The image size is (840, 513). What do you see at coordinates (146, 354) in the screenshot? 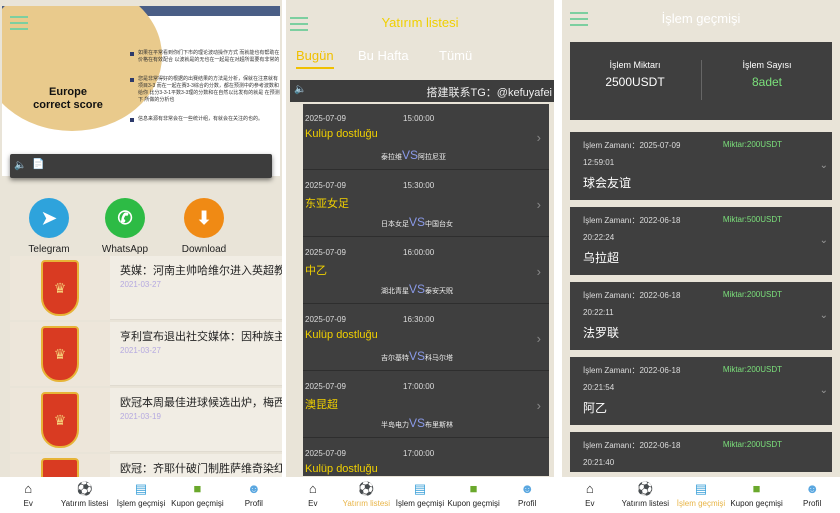
I see `news-item: ♛ 亨利宣布退出社交媒体：因种族主义 2021-03-27` at bounding box center [146, 354].